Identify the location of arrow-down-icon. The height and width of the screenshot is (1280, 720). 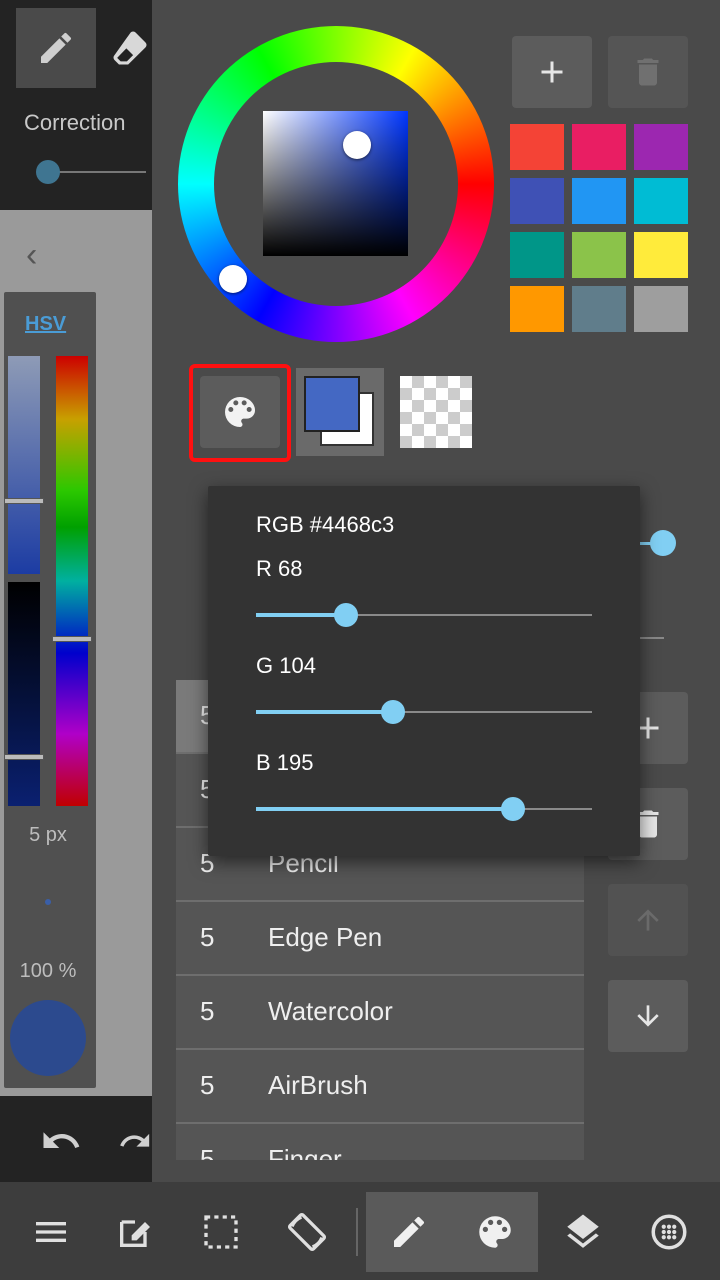
(648, 1016).